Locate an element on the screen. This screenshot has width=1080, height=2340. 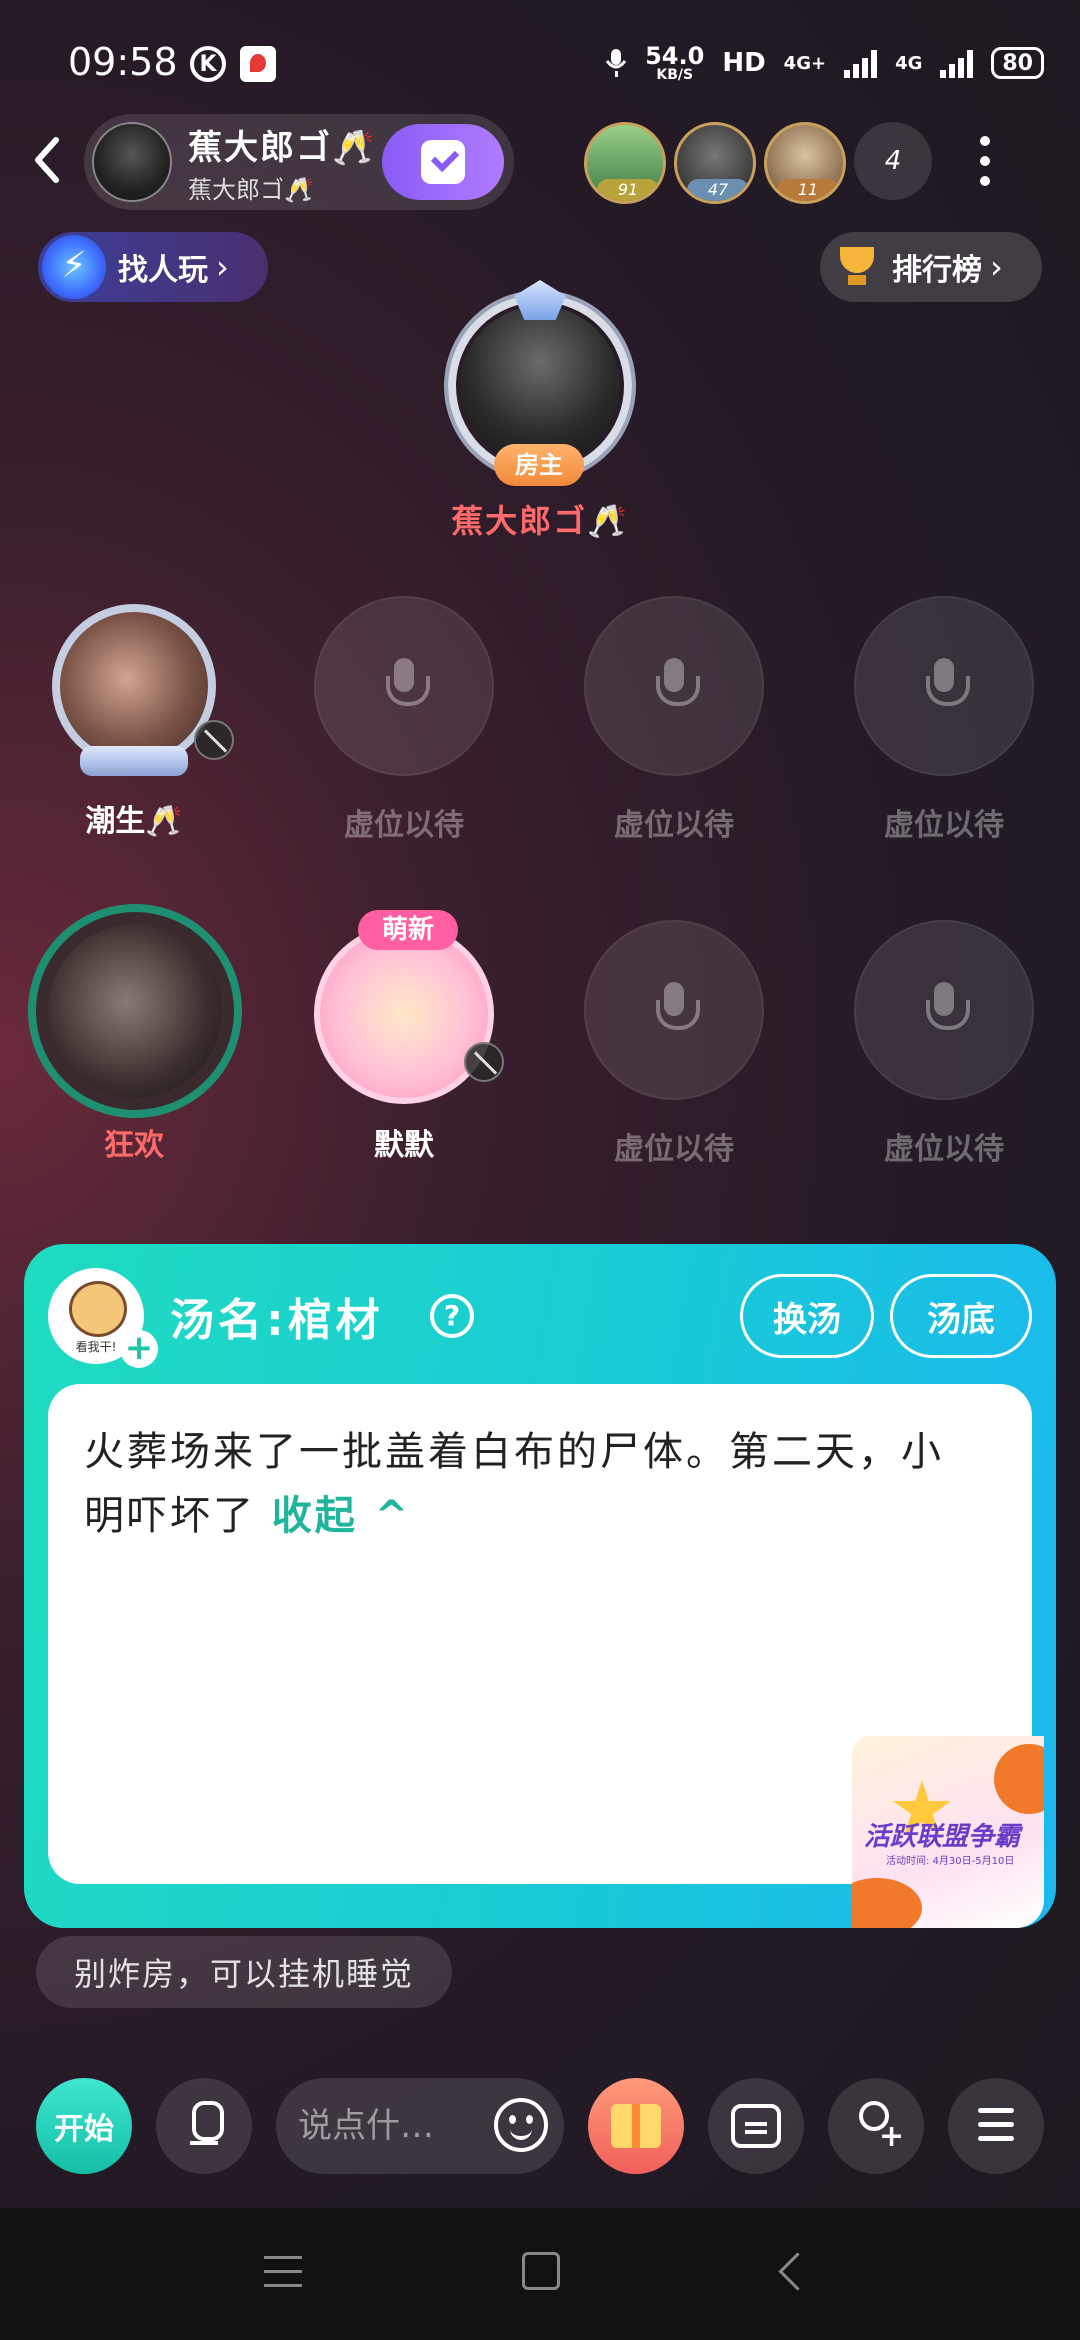
seat-8-empty is located at coordinates (944, 1010).